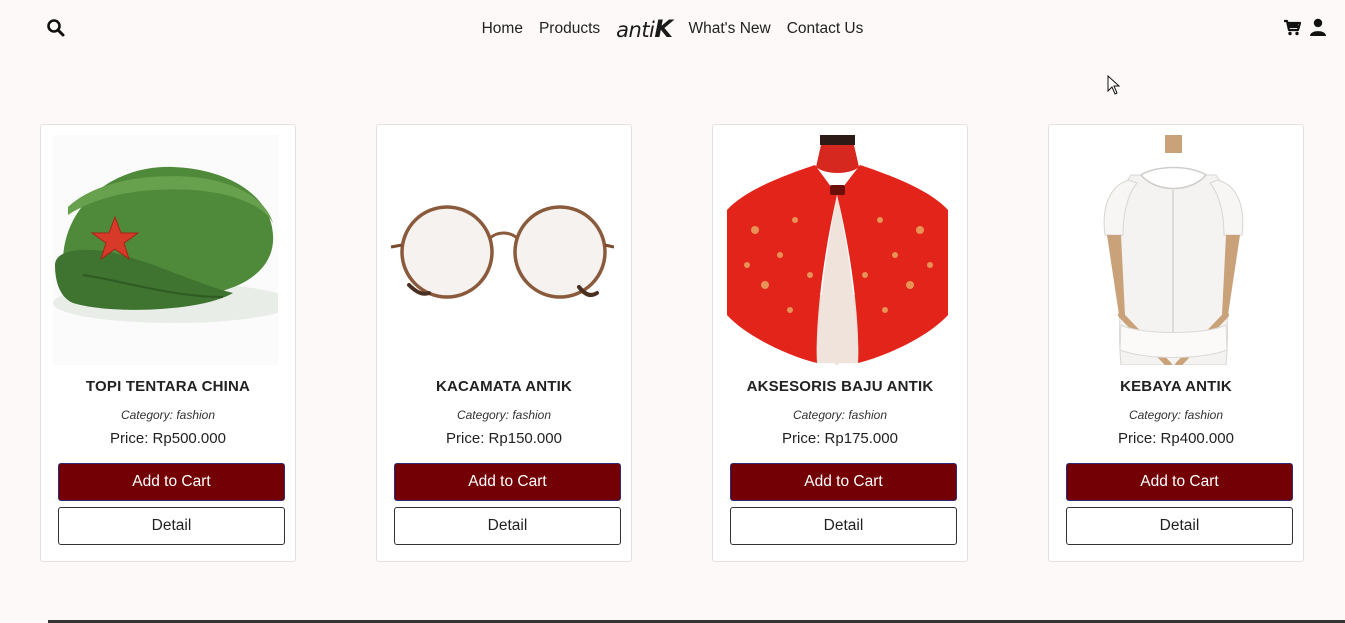 The image size is (1345, 623). Describe the element at coordinates (504, 438) in the screenshot. I see `product-price: Price: Rp150.000` at that location.